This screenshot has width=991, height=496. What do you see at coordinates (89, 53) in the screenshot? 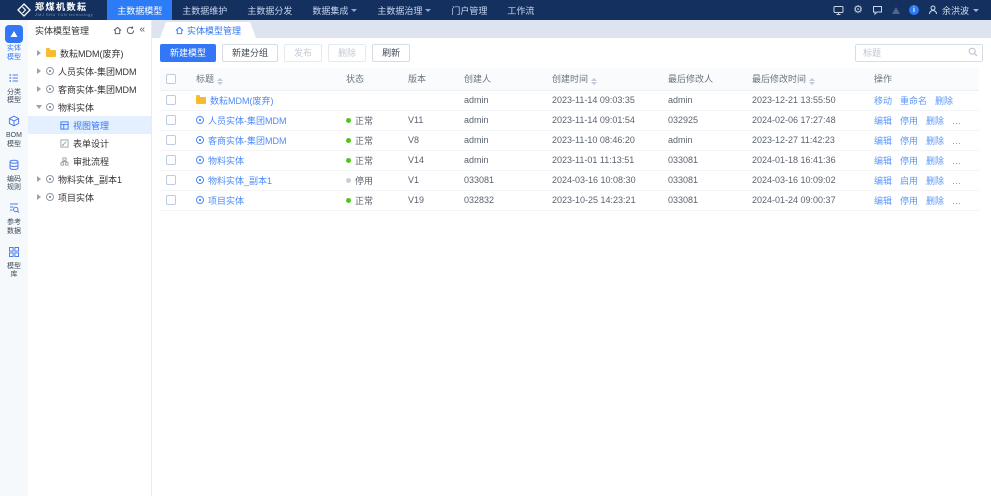
I see `tree-item-shuyun-mdm: 数耘MDM(废弃)` at bounding box center [89, 53].